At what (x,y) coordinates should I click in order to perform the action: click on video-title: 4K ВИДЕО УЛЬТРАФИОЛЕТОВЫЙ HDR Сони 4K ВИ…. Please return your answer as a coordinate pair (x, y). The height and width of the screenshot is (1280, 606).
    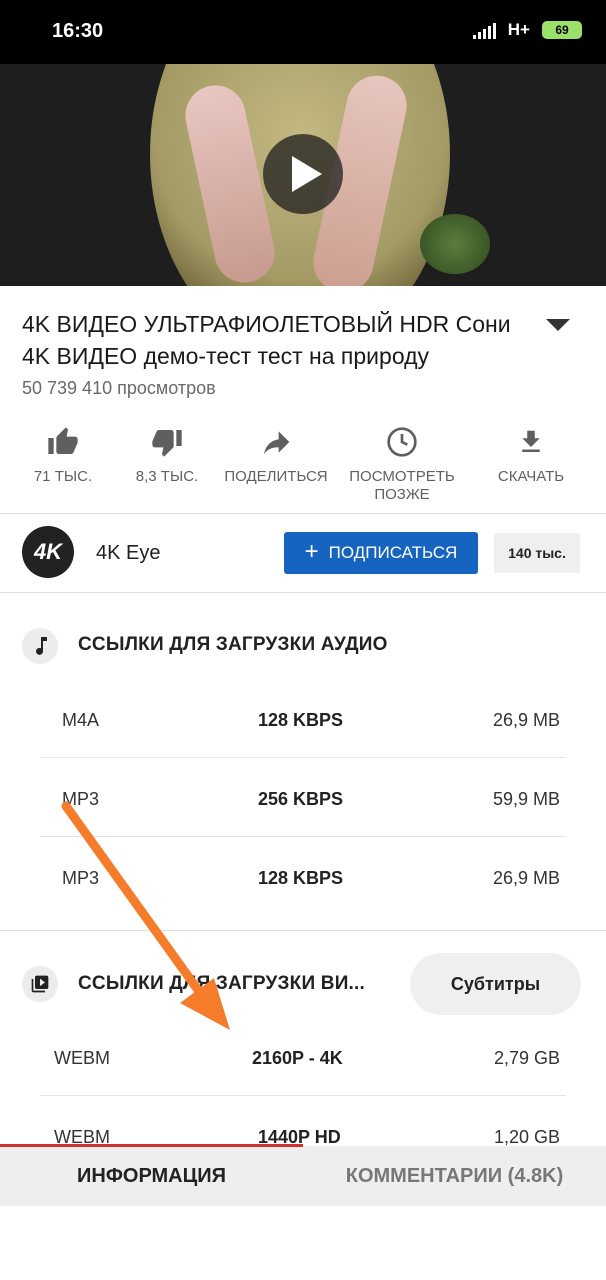
    Looking at the image, I should click on (266, 340).